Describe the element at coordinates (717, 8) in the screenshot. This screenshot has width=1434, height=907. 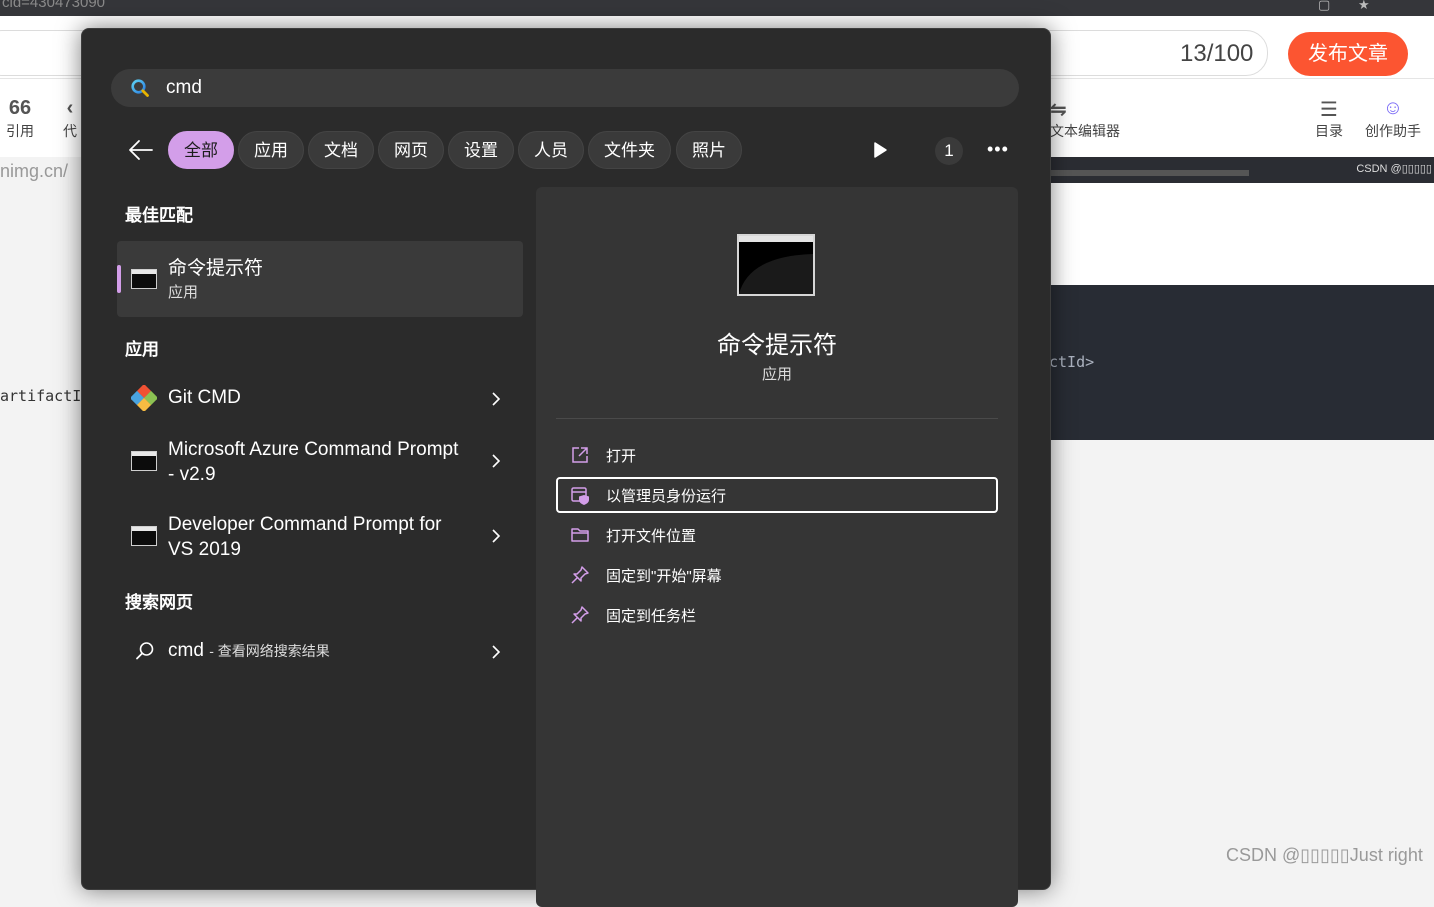
I see `browser-title-bar: cid=430473090 ▢ ★` at that location.